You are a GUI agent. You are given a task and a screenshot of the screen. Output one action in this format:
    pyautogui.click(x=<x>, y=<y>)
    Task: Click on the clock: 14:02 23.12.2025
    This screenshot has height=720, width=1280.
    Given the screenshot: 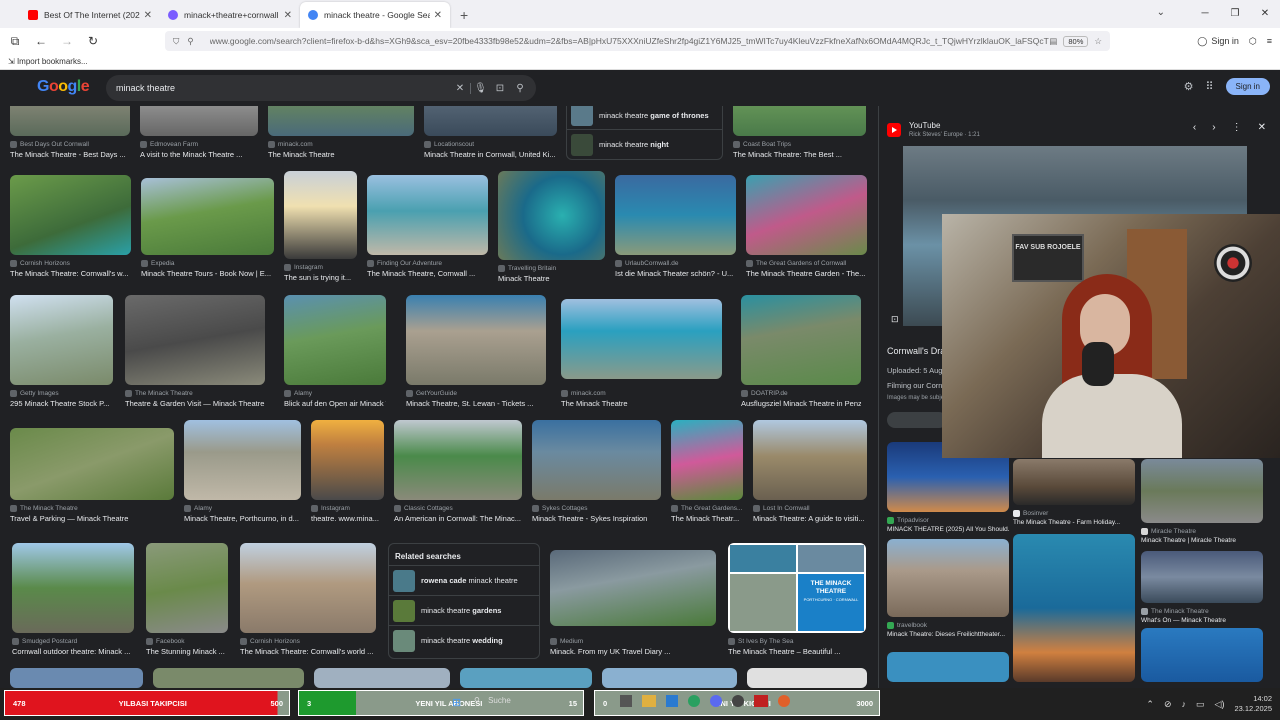 What is the action you would take?
    pyautogui.click(x=1253, y=704)
    